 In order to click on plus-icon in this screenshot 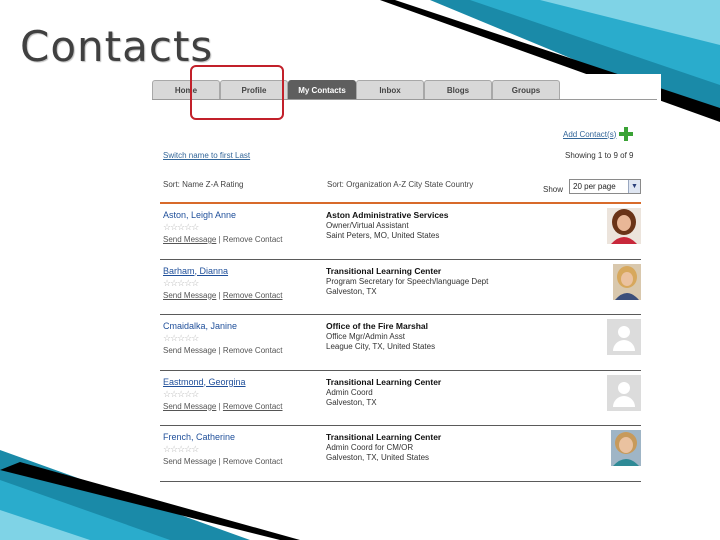, I will do `click(626, 134)`.